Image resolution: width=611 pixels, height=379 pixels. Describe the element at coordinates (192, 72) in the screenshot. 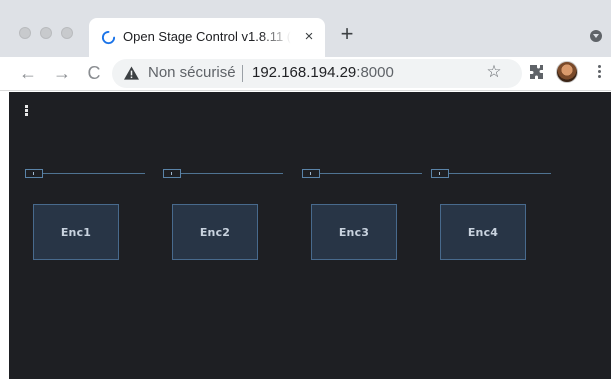

I see `security-label: Non sécurisé` at that location.